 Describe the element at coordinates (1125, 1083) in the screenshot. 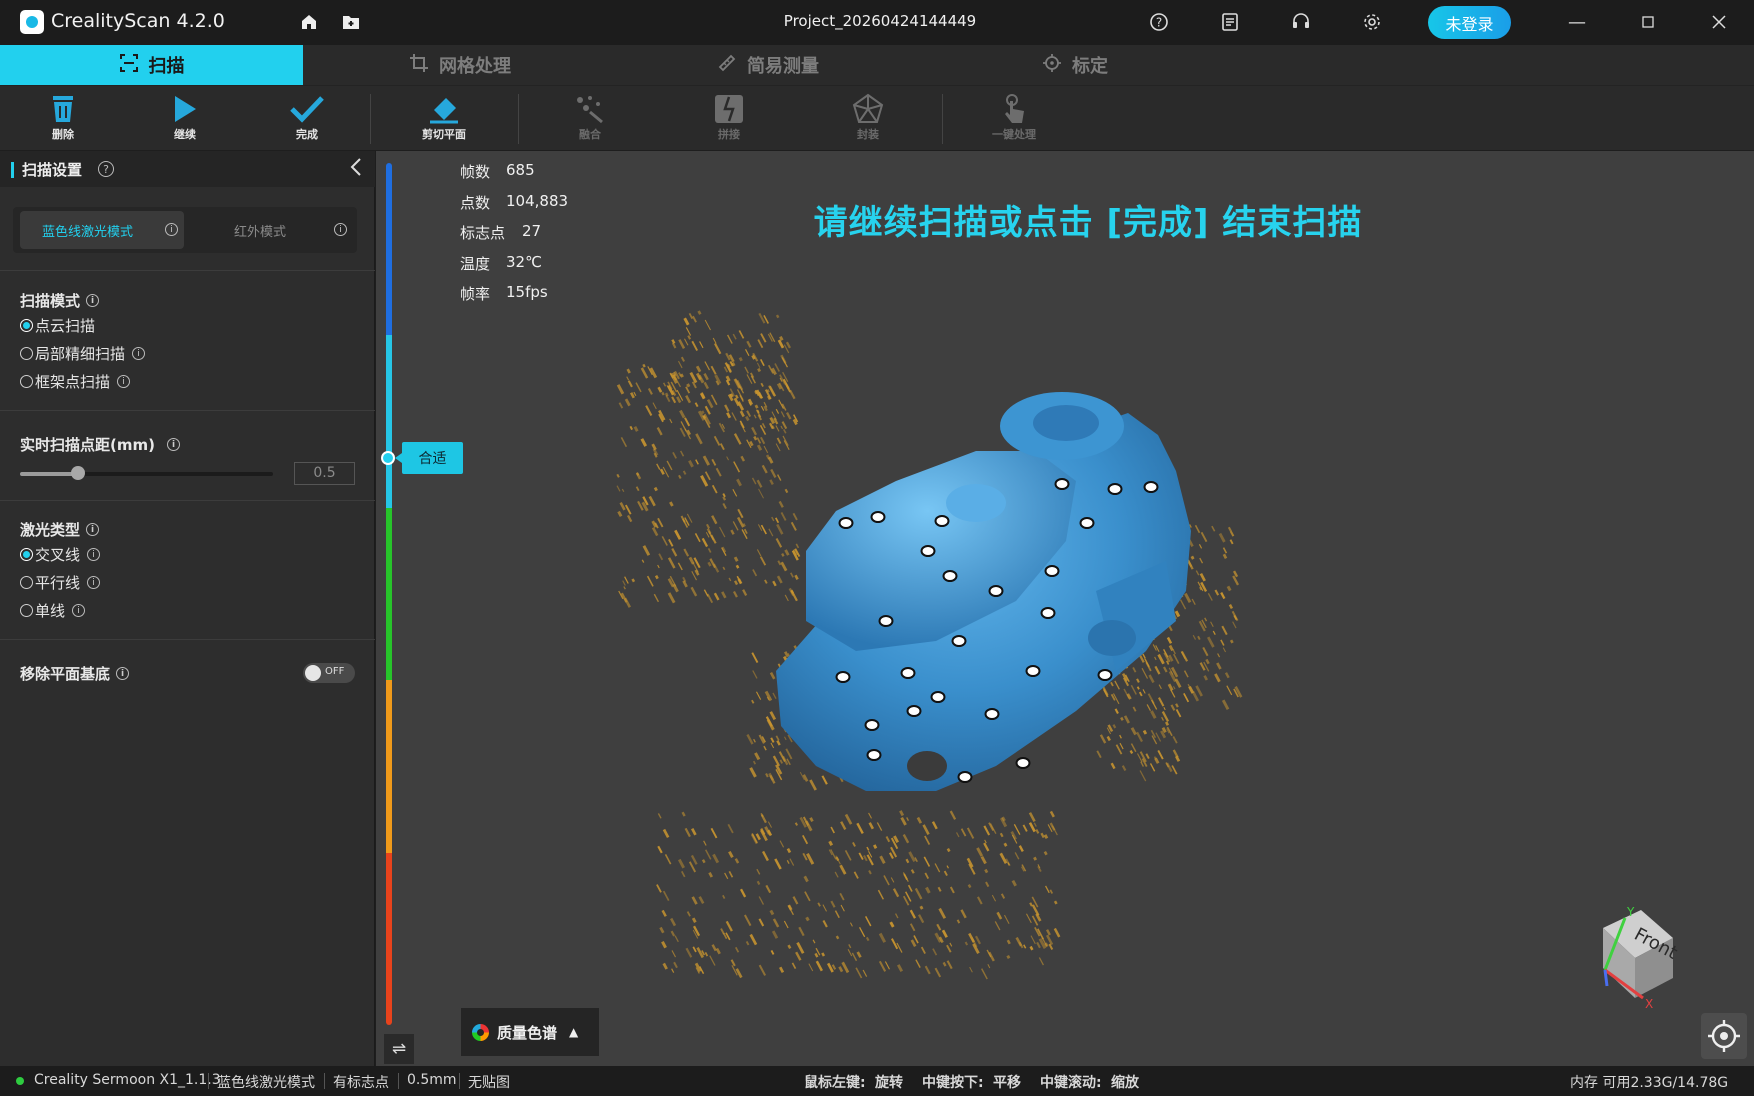

I see `hint-mid-scroll-action: 缩放` at that location.